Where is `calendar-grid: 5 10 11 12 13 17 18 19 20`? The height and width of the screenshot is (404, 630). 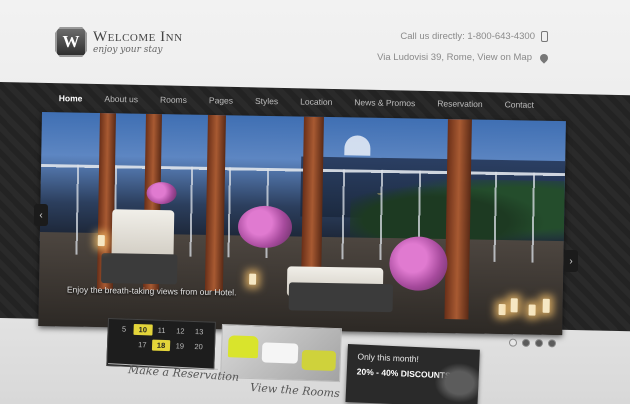
calendar-grid: 5 10 11 12 13 17 18 19 20 is located at coordinates (161, 337).